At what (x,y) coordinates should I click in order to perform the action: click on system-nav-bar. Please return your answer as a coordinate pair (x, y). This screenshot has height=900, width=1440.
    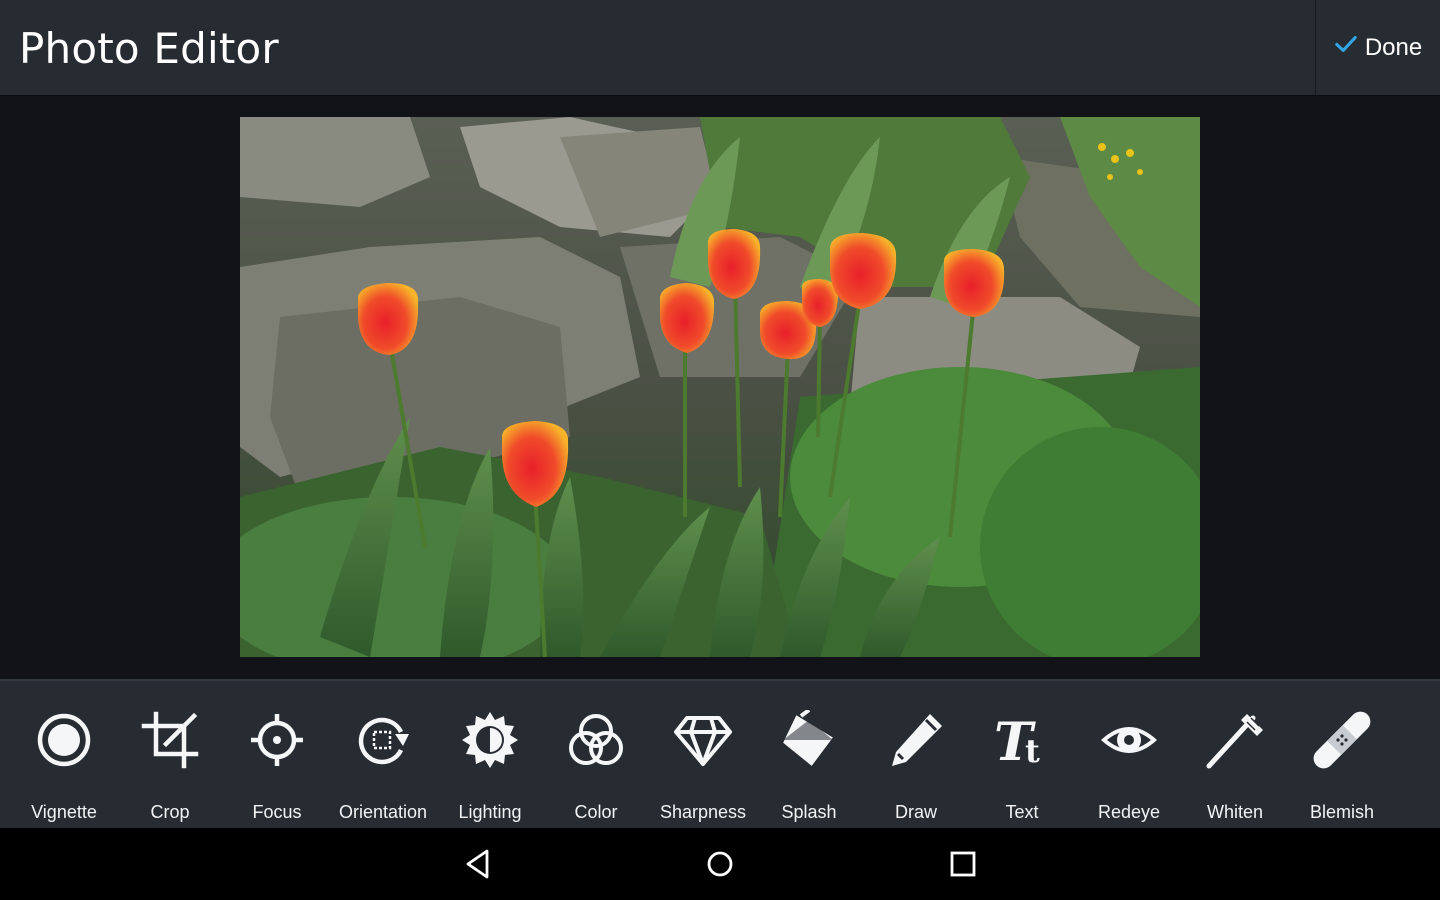
    Looking at the image, I should click on (720, 864).